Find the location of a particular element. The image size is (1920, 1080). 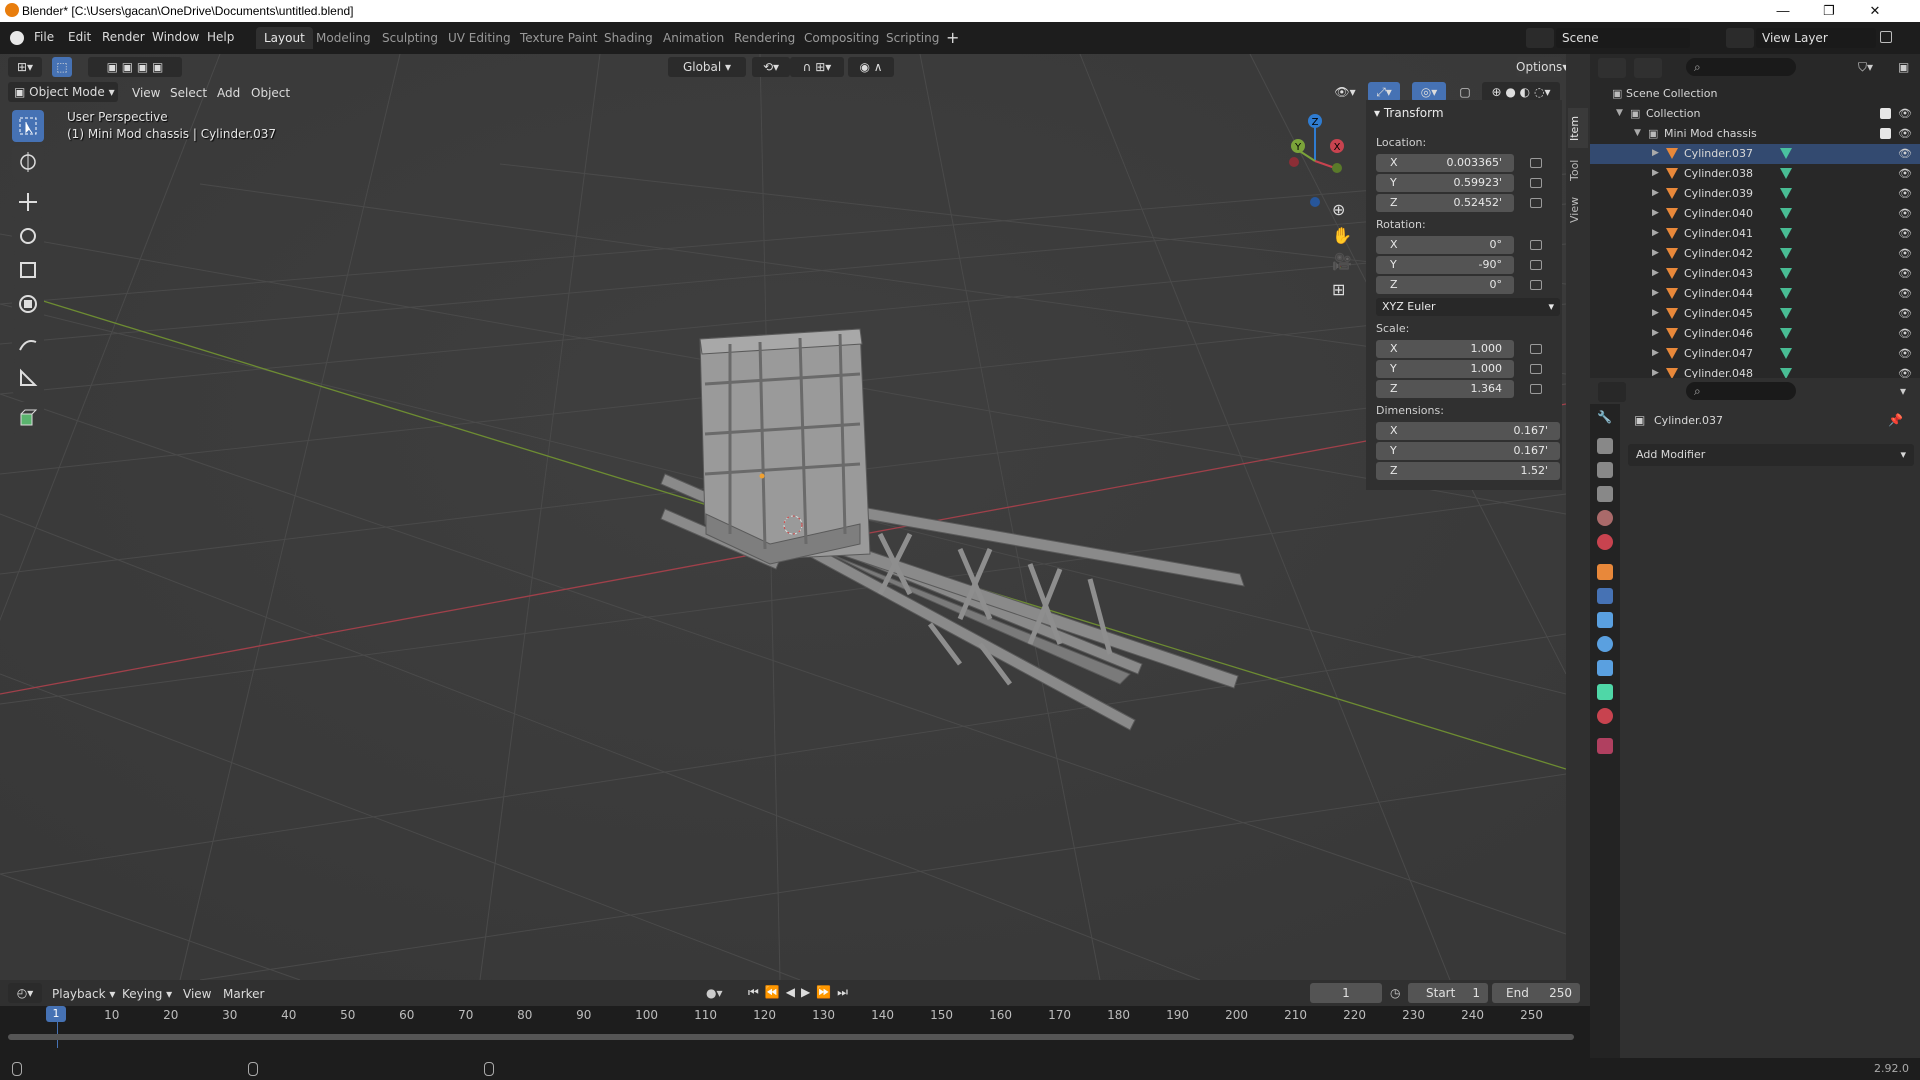

navigation-gizmo: Z X Y is located at coordinates (1320, 176).